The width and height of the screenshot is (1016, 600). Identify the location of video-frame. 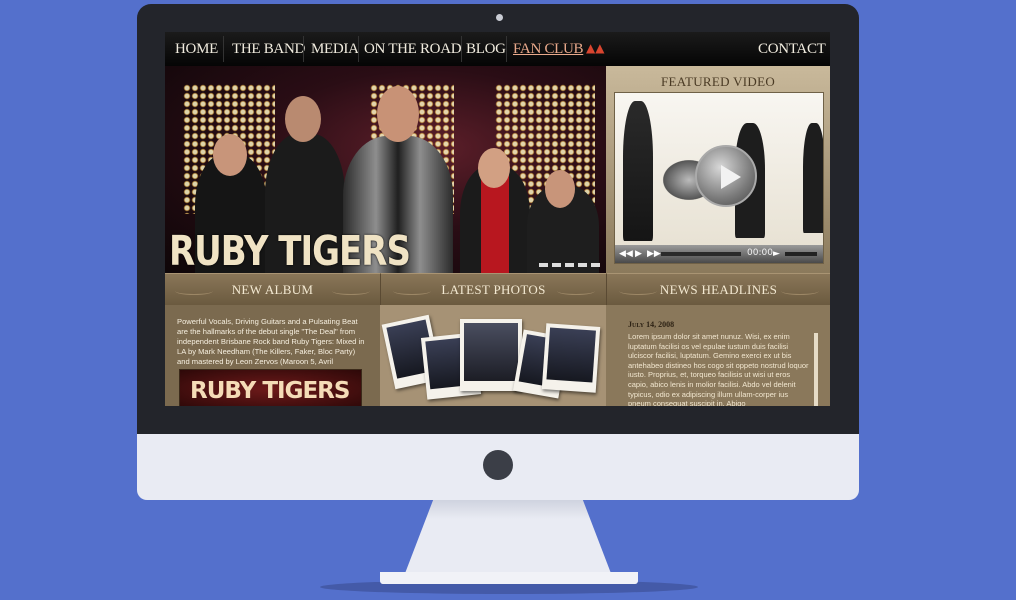
(719, 169).